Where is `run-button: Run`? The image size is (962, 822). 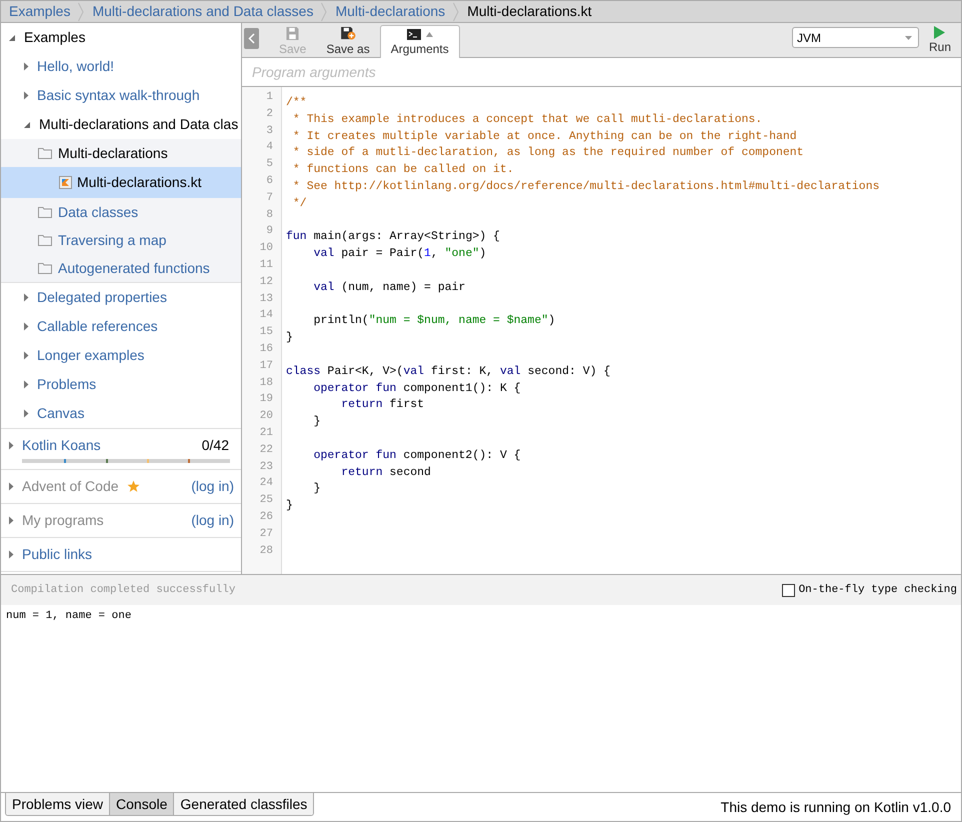
run-button: Run is located at coordinates (939, 40).